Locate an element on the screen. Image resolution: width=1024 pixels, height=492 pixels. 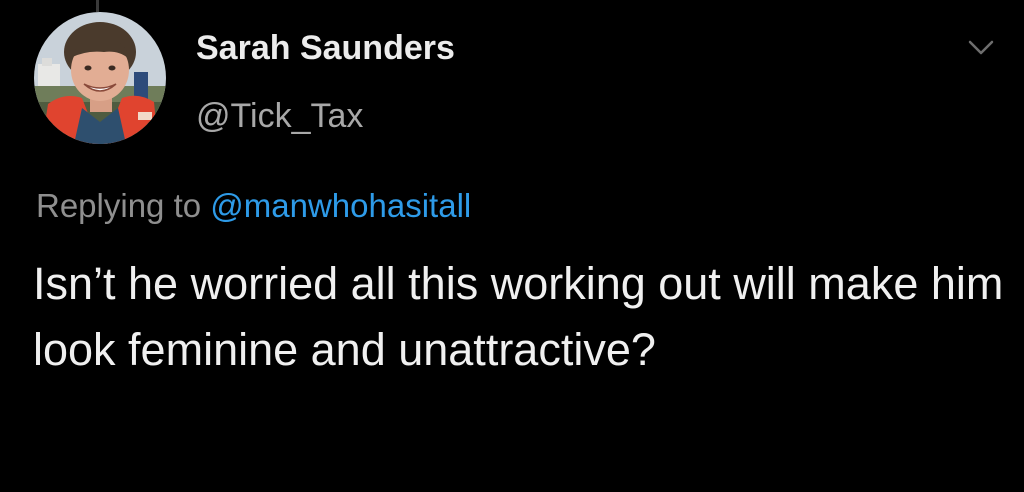
tweet-menu-button is located at coordinates (981, 48).